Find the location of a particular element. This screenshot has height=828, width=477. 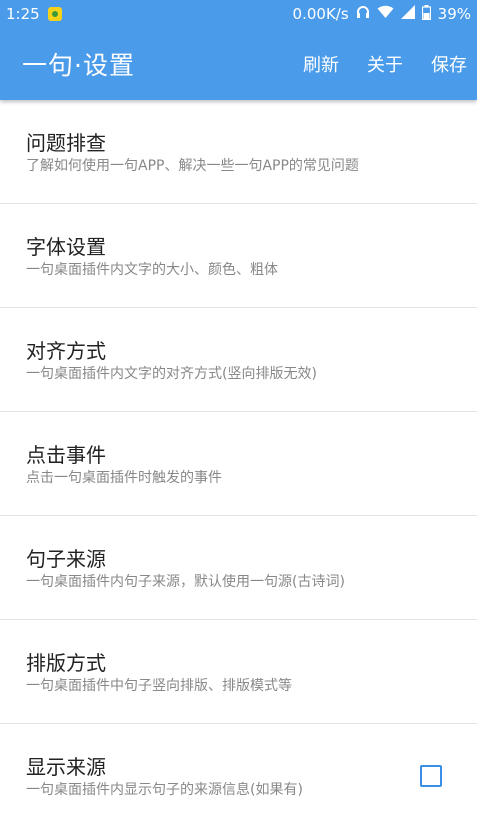

setting-font: 字体设置 一句桌面插件内文字的大小、颜色、粗体 is located at coordinates (238, 256).